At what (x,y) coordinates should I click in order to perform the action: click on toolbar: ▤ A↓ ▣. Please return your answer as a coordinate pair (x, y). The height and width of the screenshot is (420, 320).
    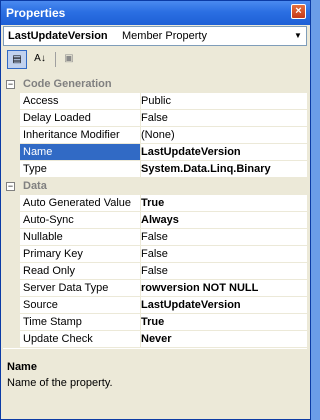
    Looking at the image, I should click on (155, 60).